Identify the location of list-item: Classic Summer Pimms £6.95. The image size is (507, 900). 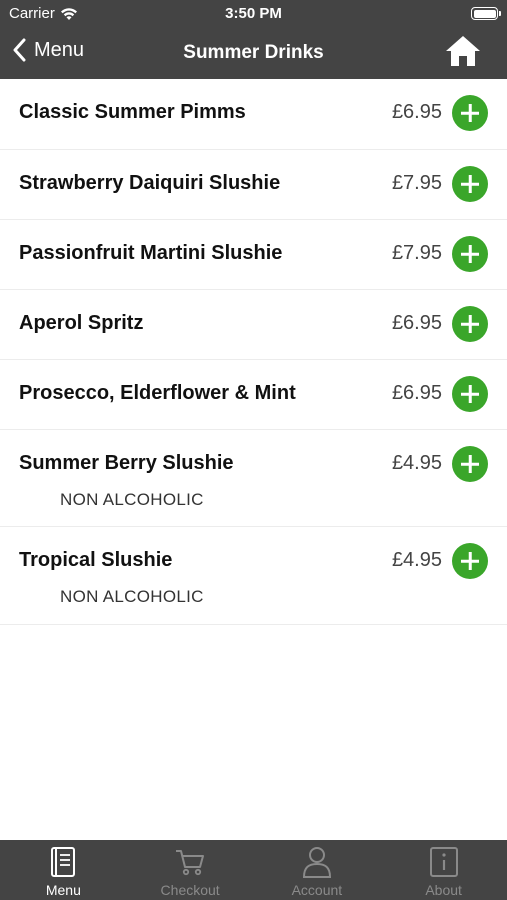
(253, 114).